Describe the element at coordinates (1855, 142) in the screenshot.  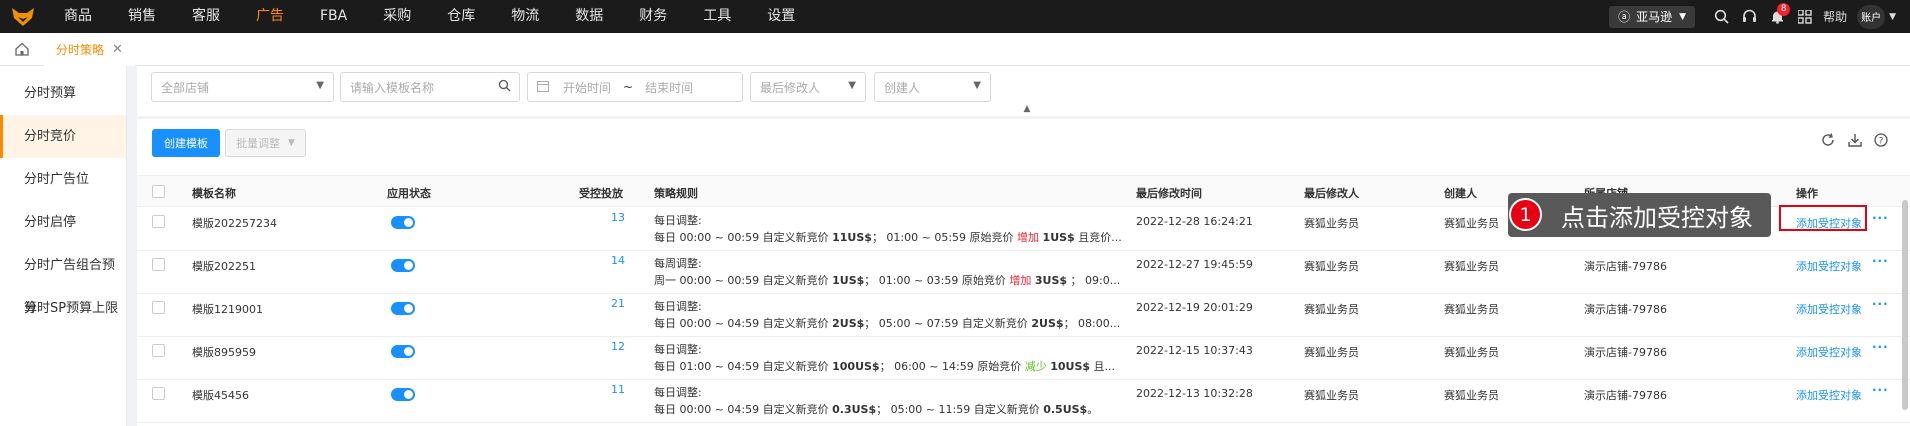
I see `download-icon` at that location.